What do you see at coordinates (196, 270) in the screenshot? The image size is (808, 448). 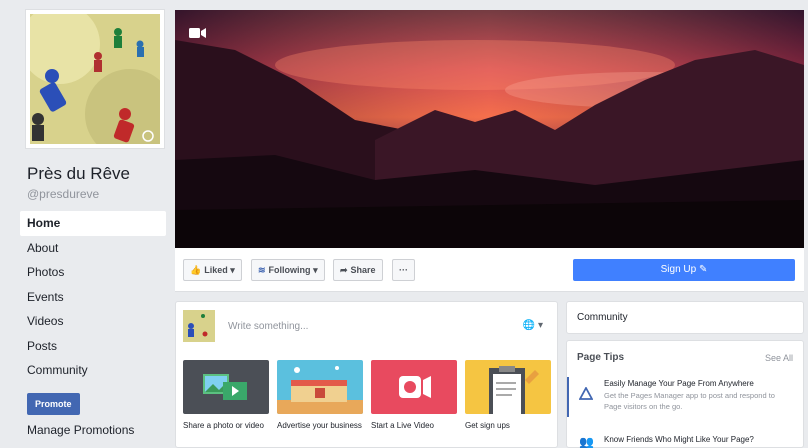 I see `thumbs-up-icon: 👍` at bounding box center [196, 270].